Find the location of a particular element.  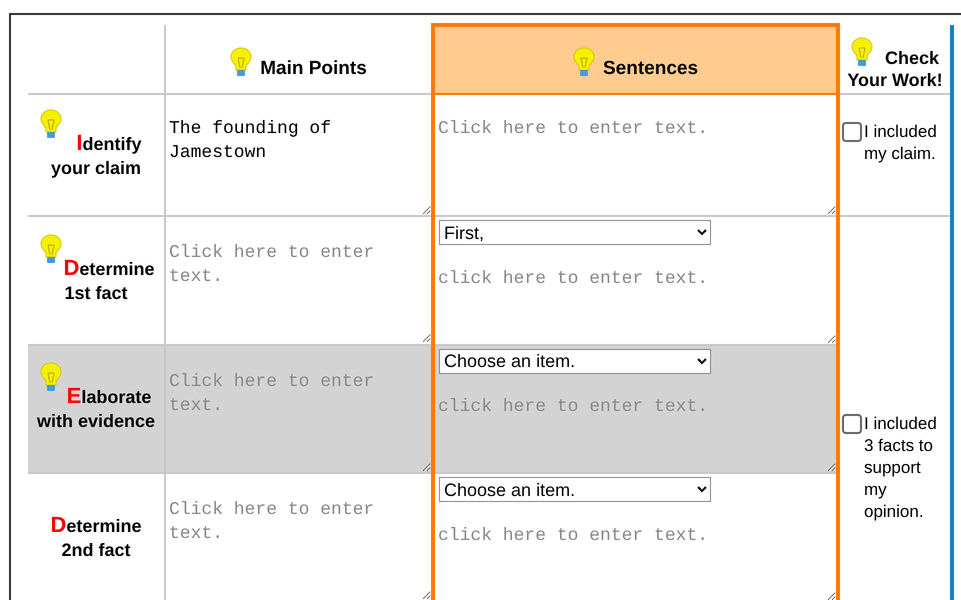

check-label: I included 3 facts to support my opinion. is located at coordinates (901, 468).